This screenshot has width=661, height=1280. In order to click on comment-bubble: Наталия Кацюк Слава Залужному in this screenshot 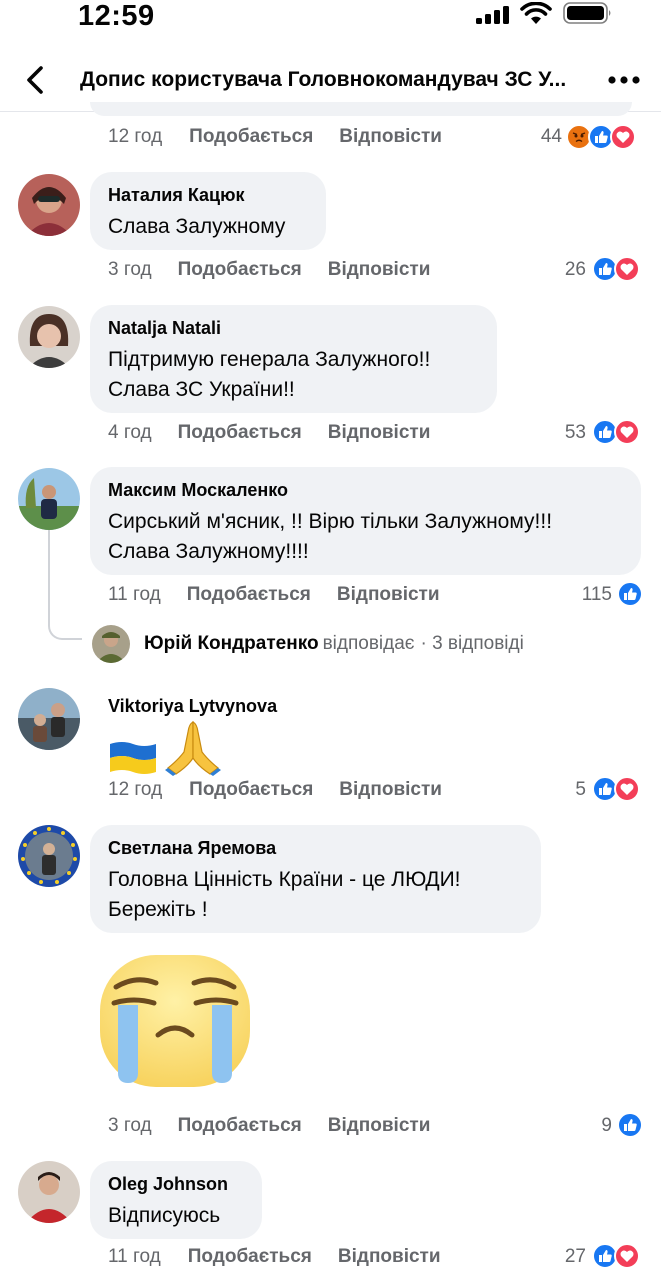, I will do `click(208, 211)`.